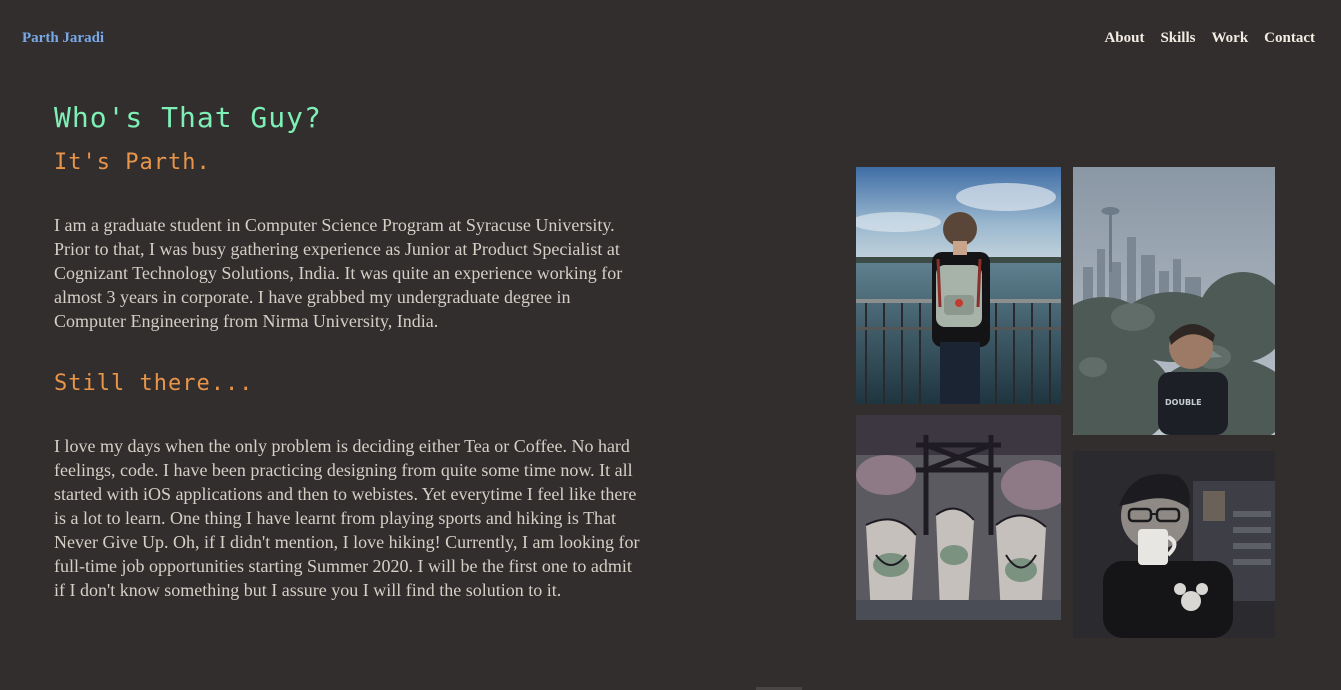  I want to click on brand-link: Parth Jaradi, so click(63, 38).